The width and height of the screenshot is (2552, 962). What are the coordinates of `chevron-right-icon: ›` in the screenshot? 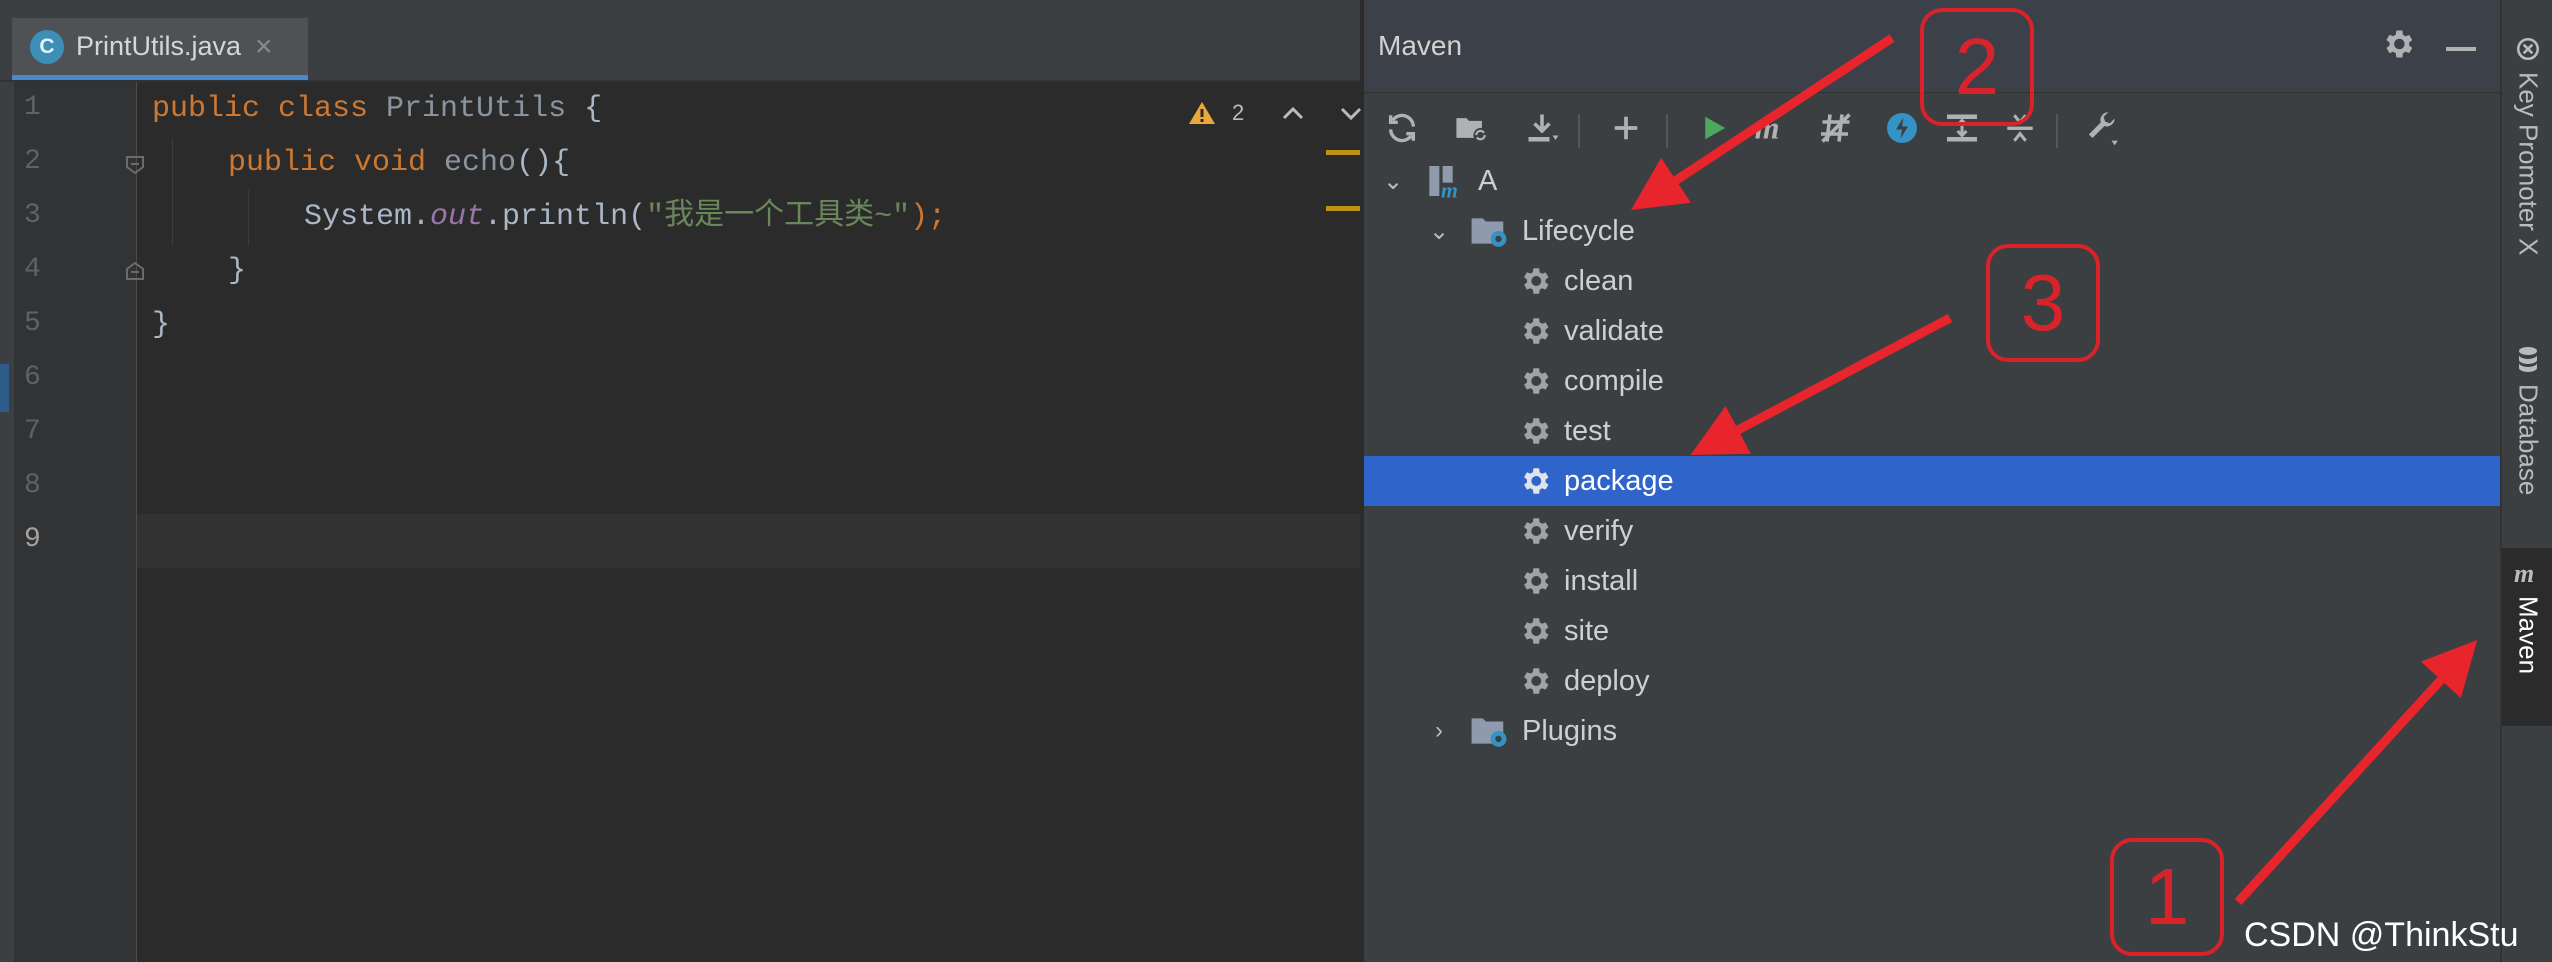 It's located at (1439, 731).